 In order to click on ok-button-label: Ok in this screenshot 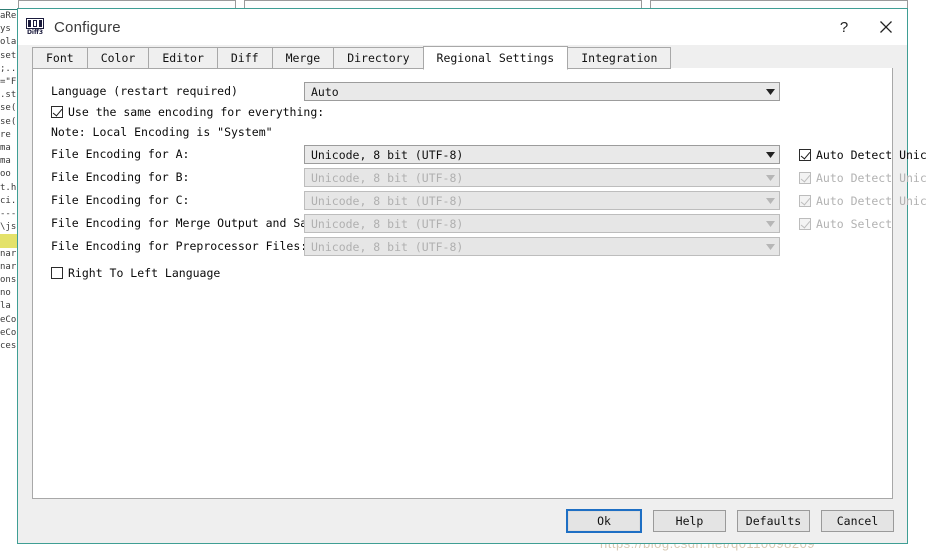, I will do `click(604, 521)`.